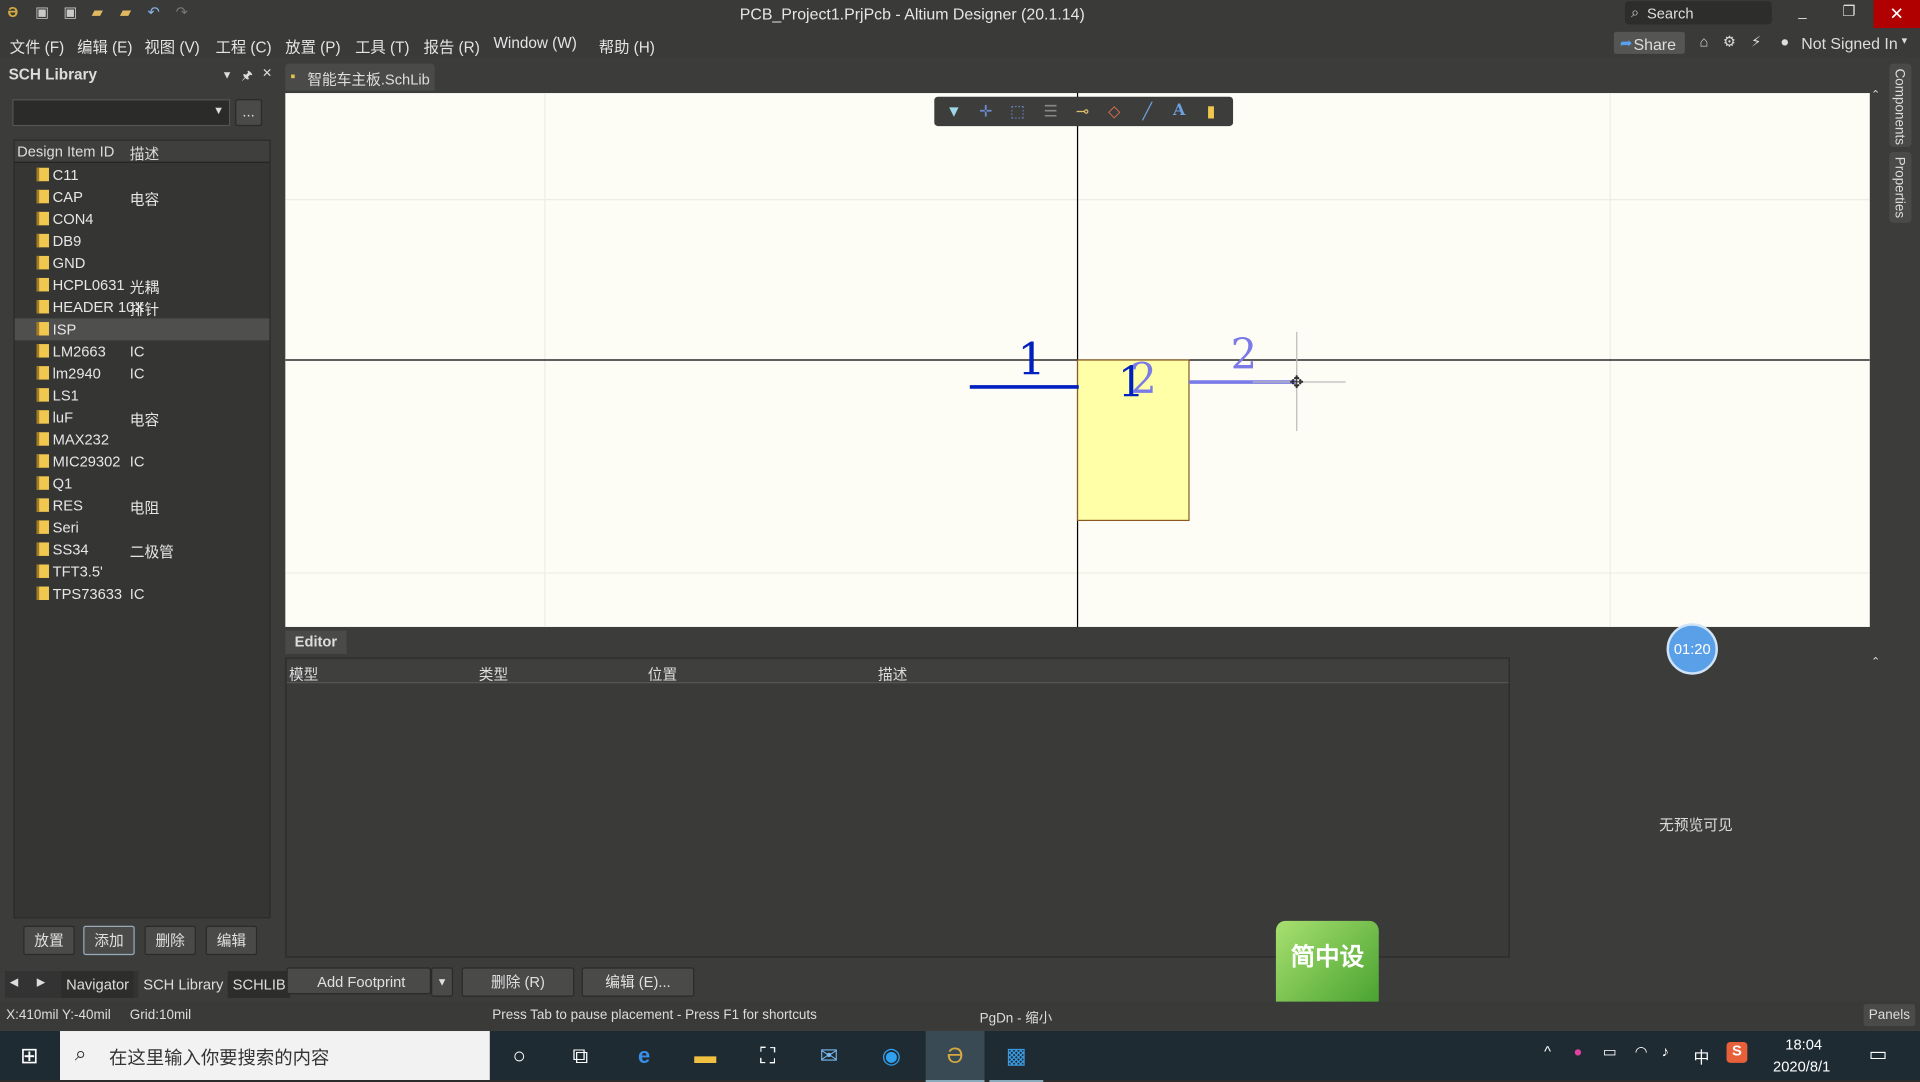  I want to click on qq-tray-icon: ●, so click(1577, 1051).